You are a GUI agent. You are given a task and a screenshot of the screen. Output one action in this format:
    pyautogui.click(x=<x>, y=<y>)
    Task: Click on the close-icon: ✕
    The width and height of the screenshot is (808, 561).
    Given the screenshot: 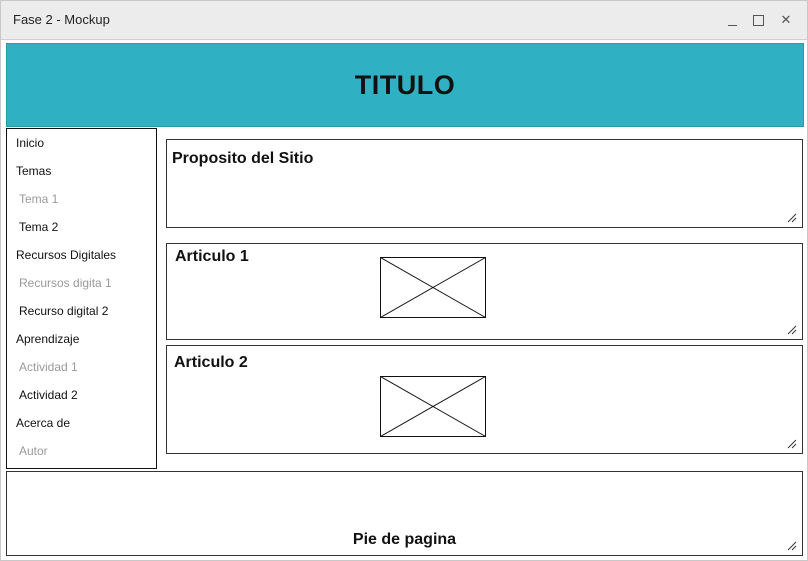 What is the action you would take?
    pyautogui.click(x=786, y=19)
    